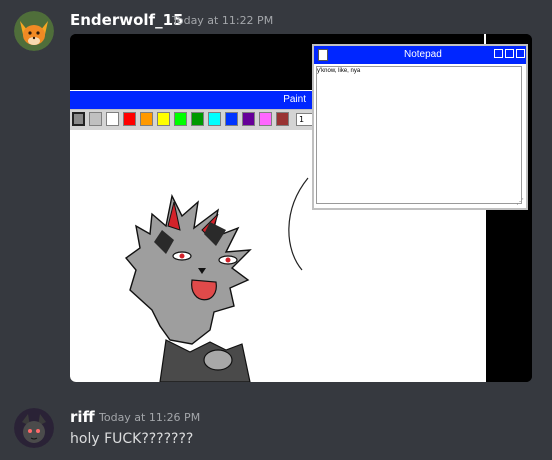 Image resolution: width=552 pixels, height=460 pixels. Describe the element at coordinates (192, 100) in the screenshot. I see `paint-titlebar: Paint` at that location.